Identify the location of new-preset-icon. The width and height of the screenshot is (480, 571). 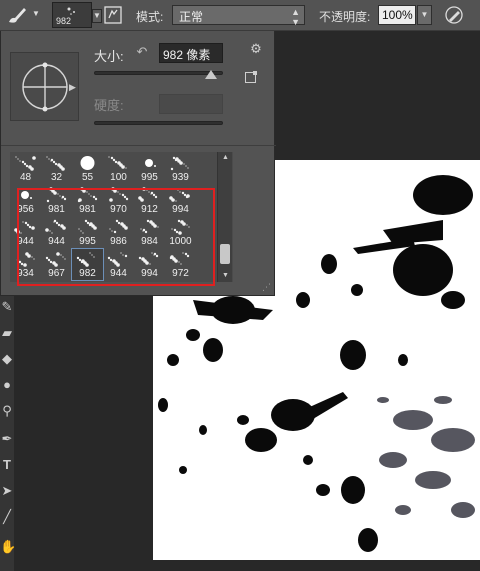
(251, 77).